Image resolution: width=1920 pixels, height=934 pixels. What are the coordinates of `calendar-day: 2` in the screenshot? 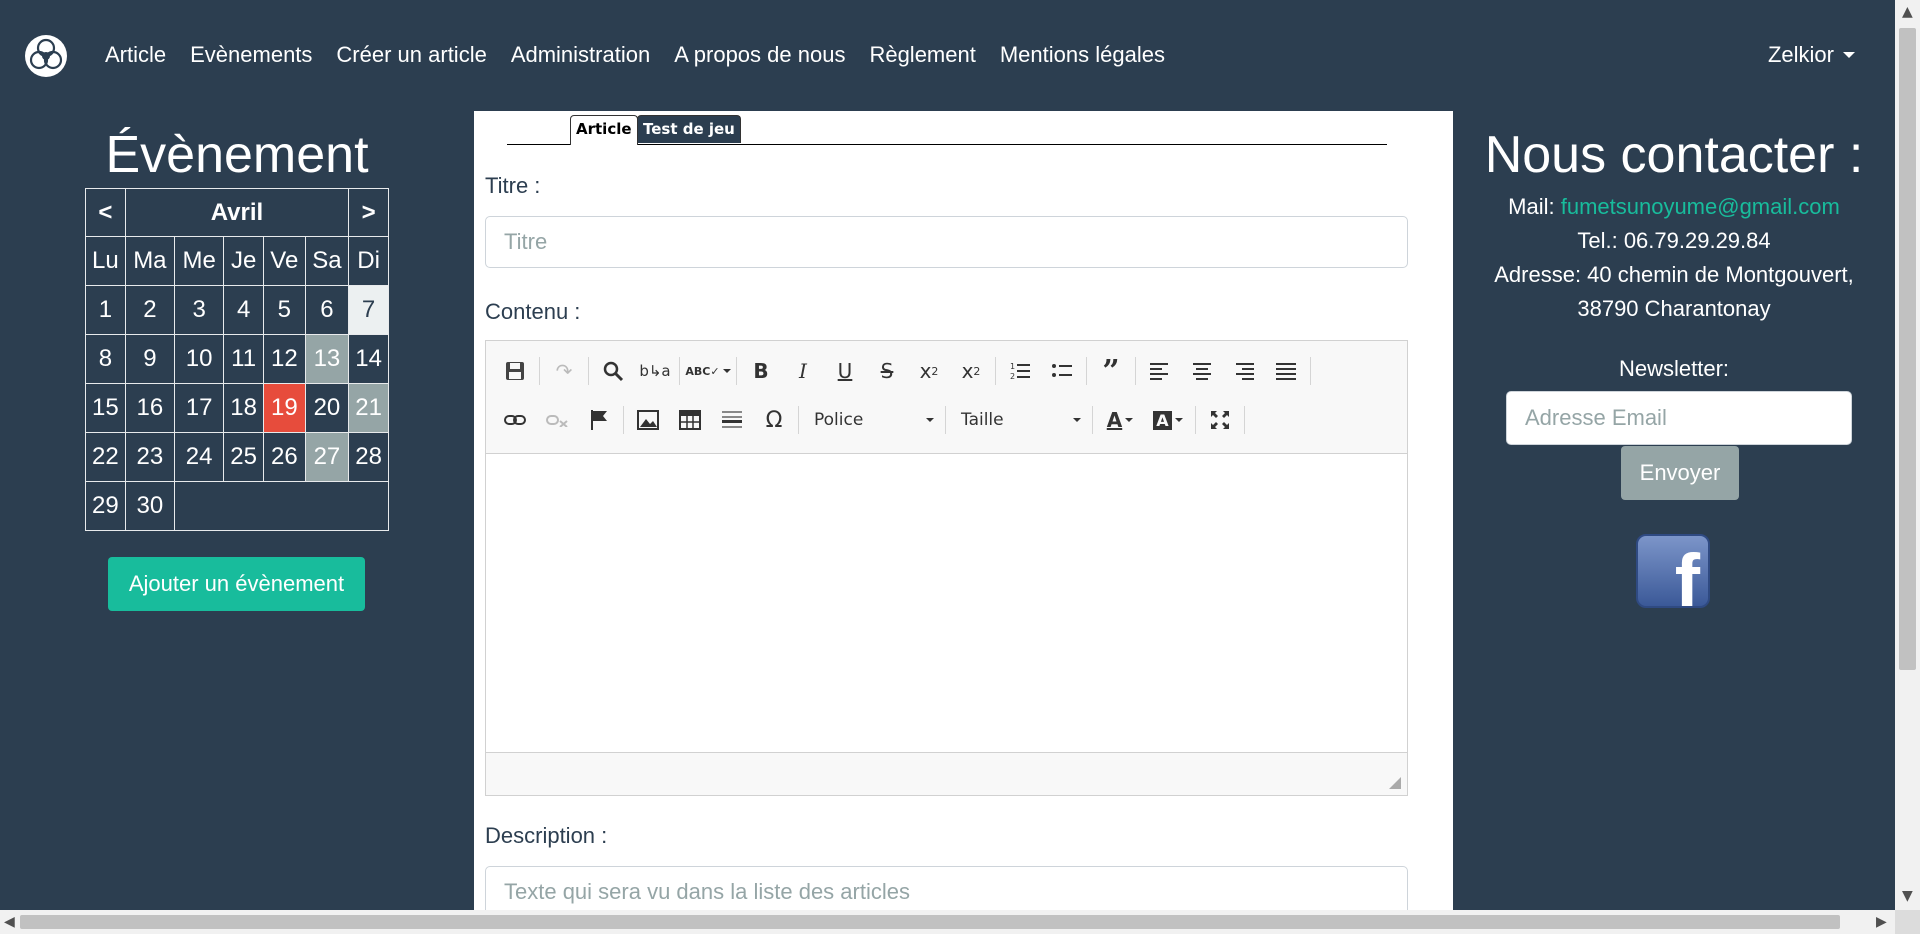 It's located at (150, 310).